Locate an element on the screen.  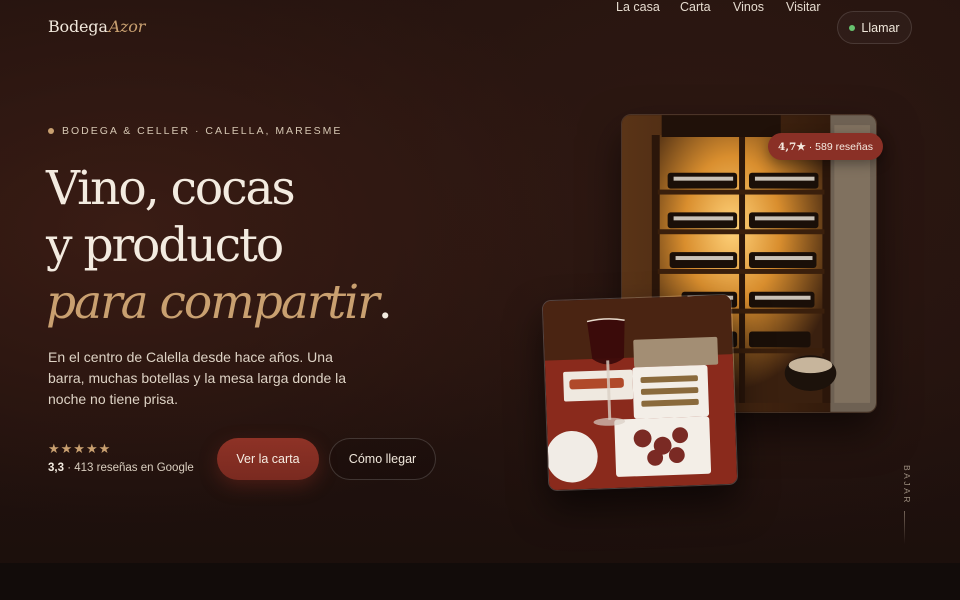
call-button-label: Llamar is located at coordinates (880, 27).